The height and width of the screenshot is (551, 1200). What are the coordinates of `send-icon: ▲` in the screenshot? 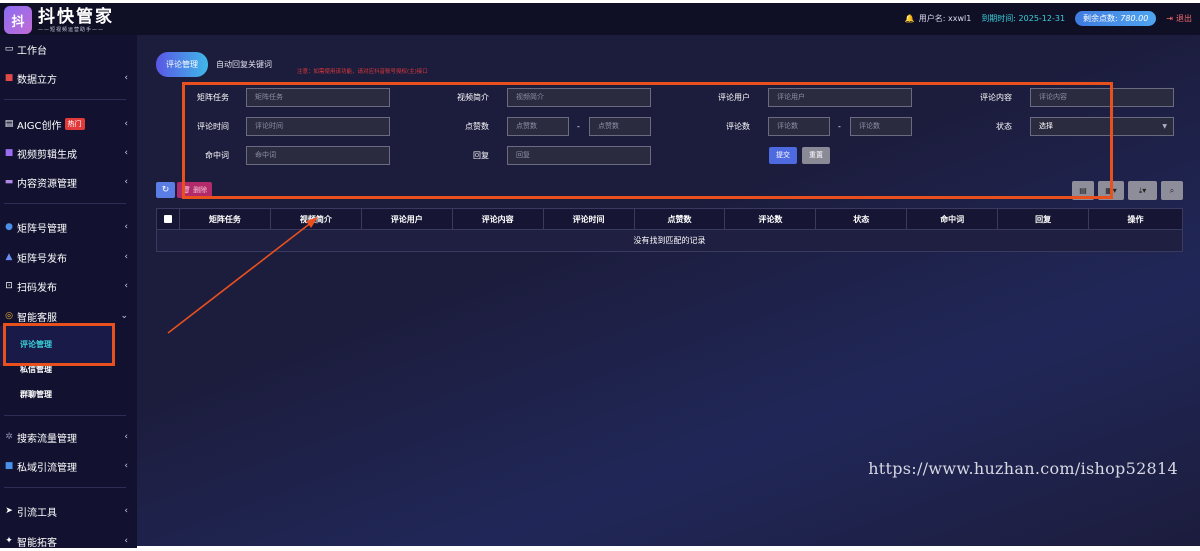 It's located at (9, 257).